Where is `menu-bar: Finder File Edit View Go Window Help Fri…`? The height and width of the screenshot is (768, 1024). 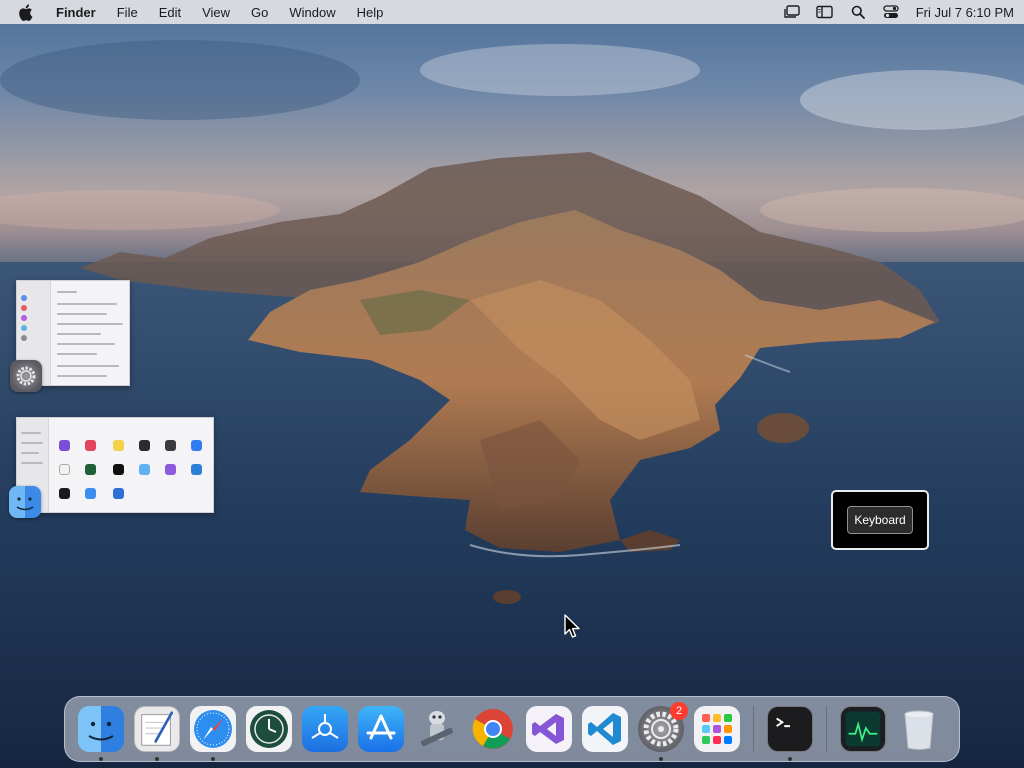
menu-bar: Finder File Edit View Go Window Help Fri… is located at coordinates (512, 12).